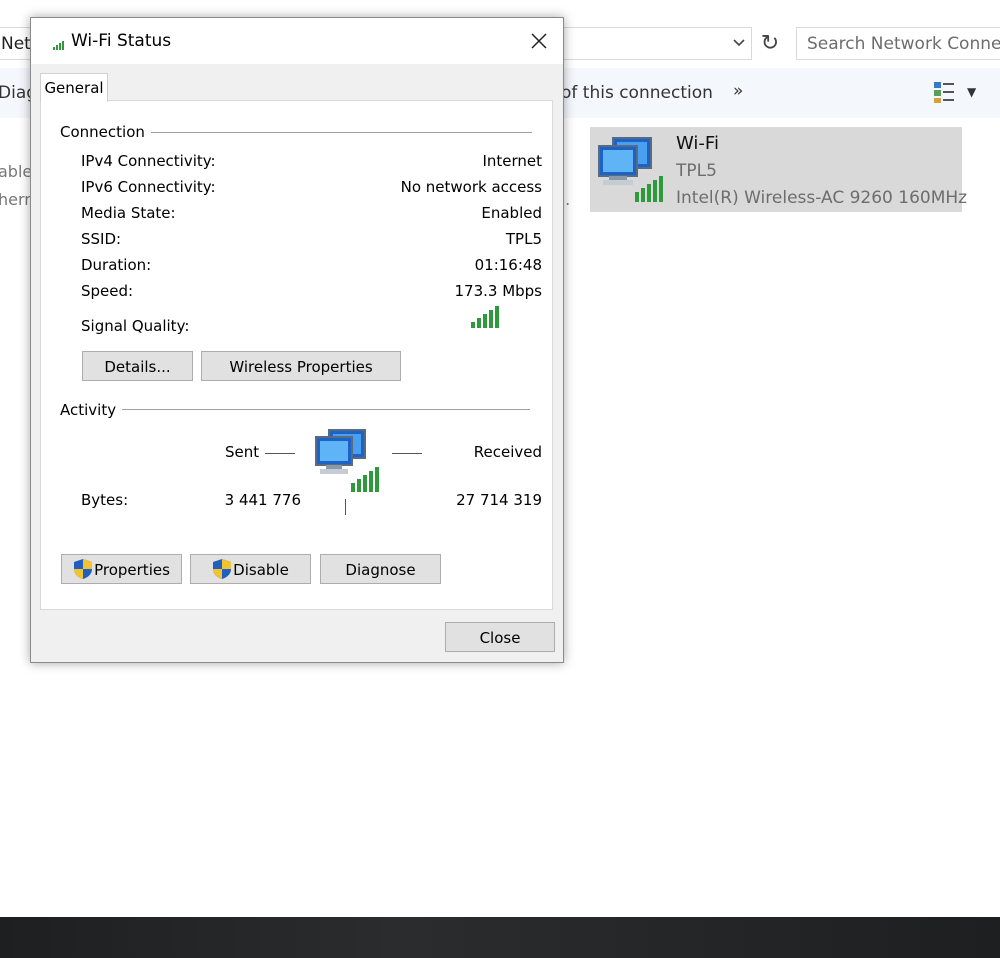  Describe the element at coordinates (102, 132) in the screenshot. I see `connection-heading: Connection` at that location.